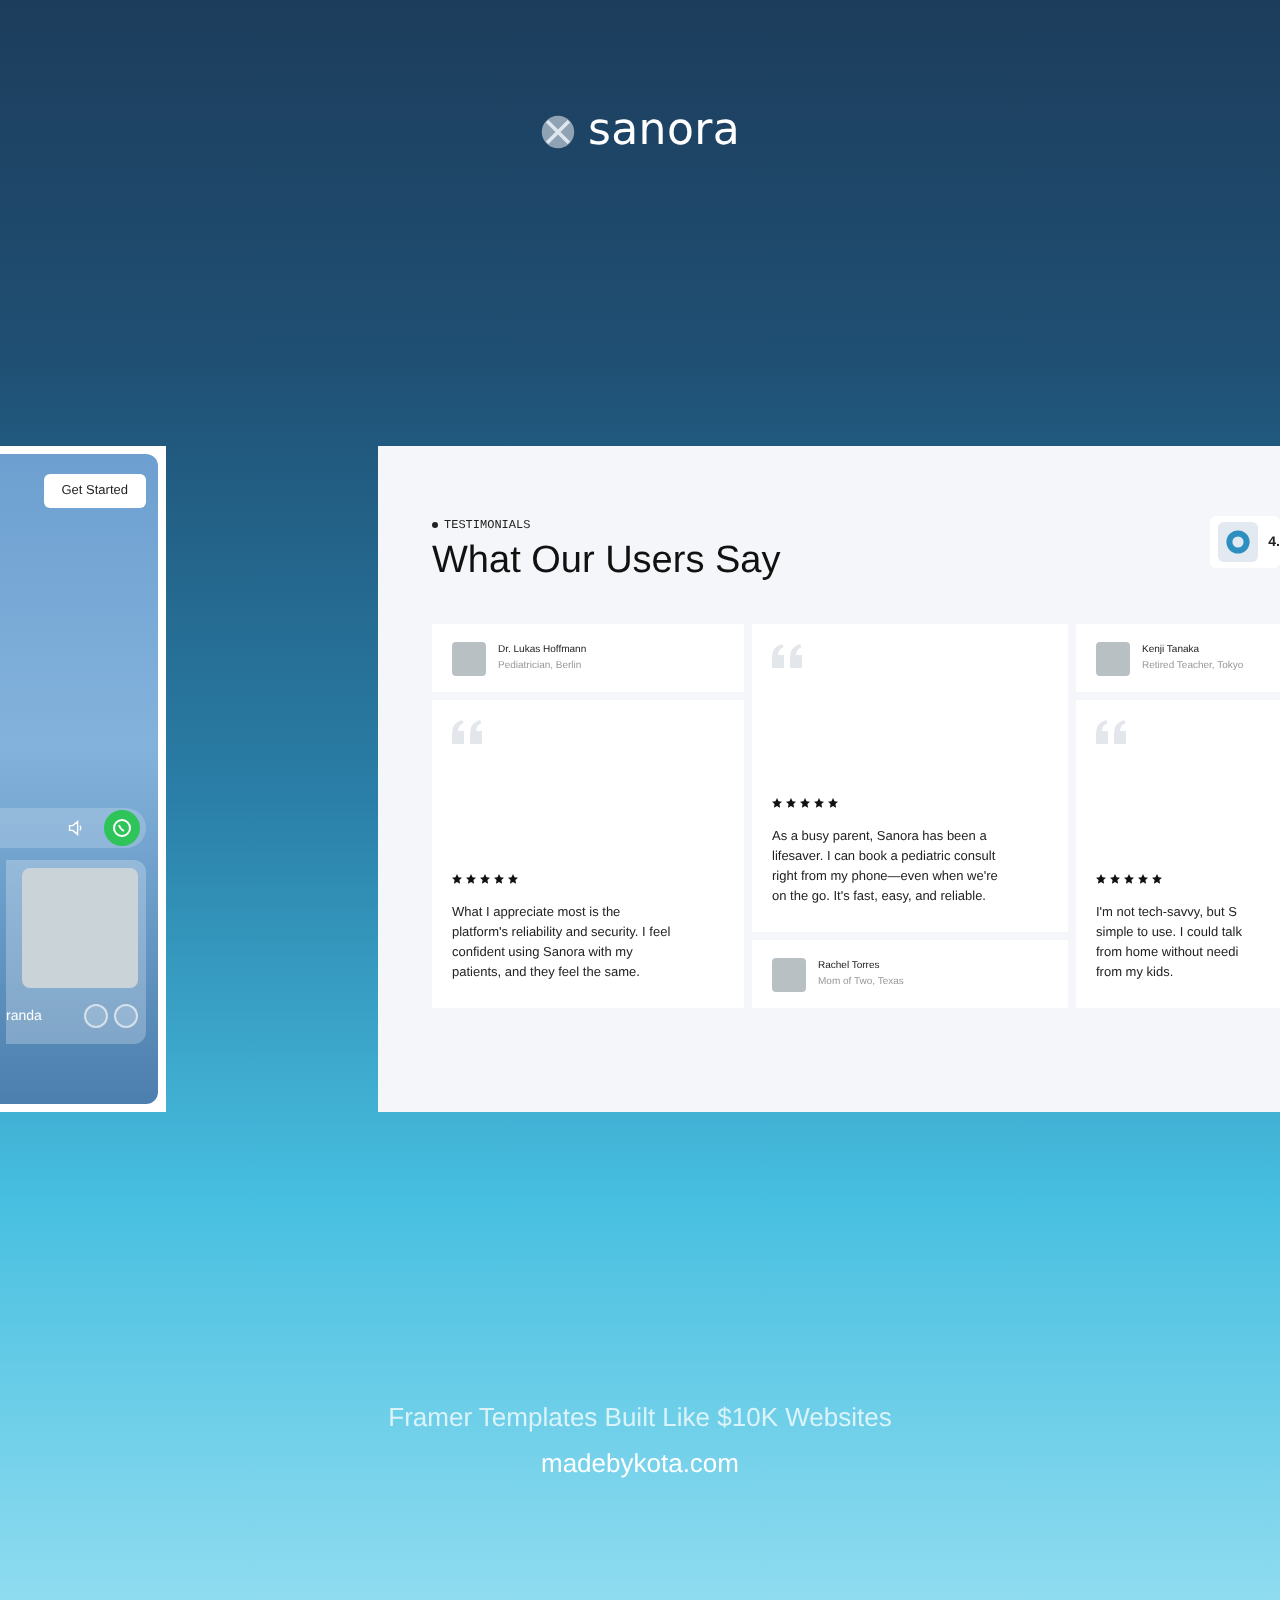 Image resolution: width=1280 pixels, height=1600 pixels. What do you see at coordinates (122, 828) in the screenshot?
I see `chat-button` at bounding box center [122, 828].